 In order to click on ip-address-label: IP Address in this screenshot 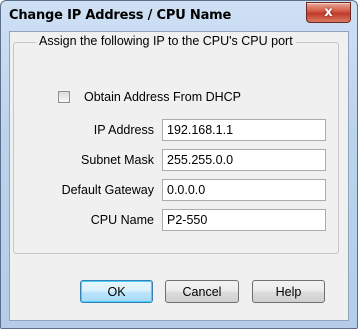, I will do `click(123, 130)`.